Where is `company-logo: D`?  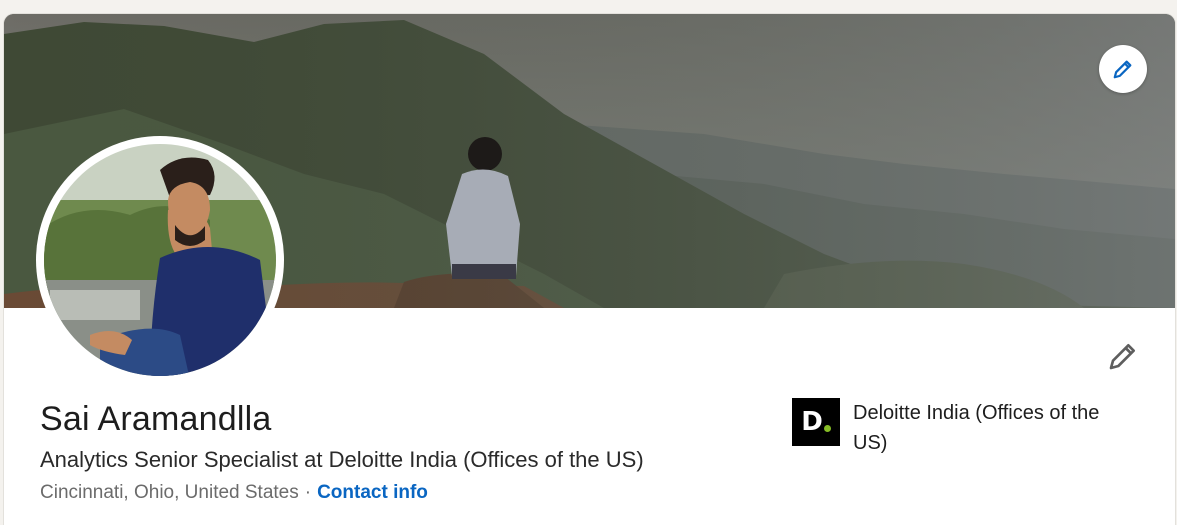 company-logo: D is located at coordinates (816, 422).